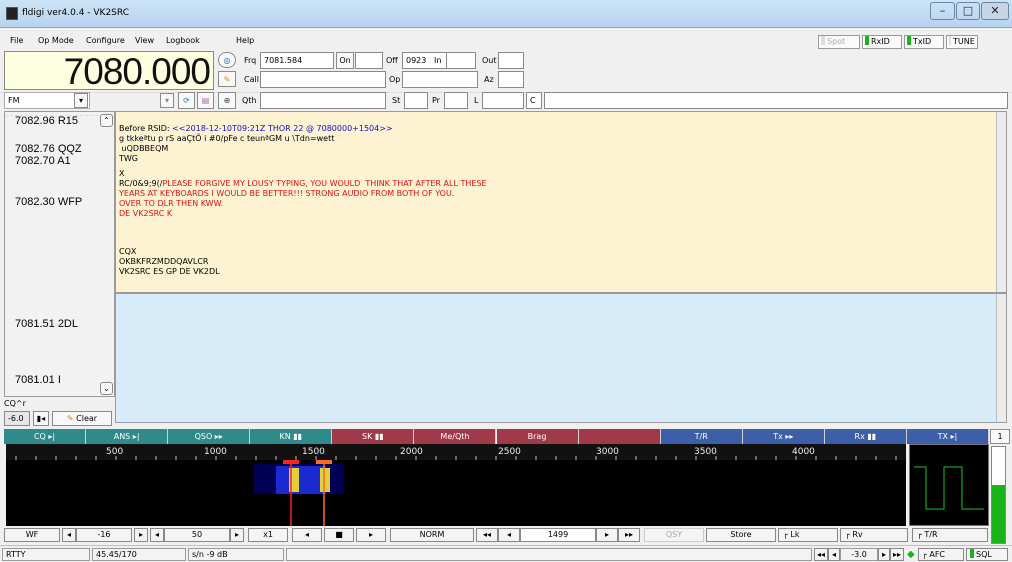 This screenshot has height=562, width=1012. What do you see at coordinates (109, 71) in the screenshot?
I see `frequency-display: 7080.000` at bounding box center [109, 71].